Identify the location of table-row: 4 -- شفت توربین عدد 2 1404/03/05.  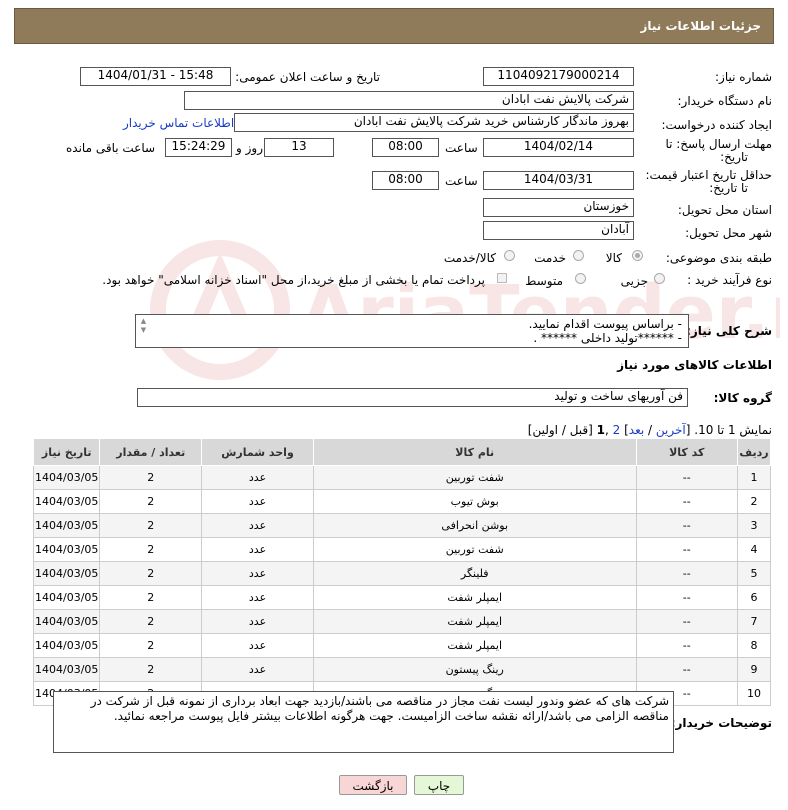
(401, 549).